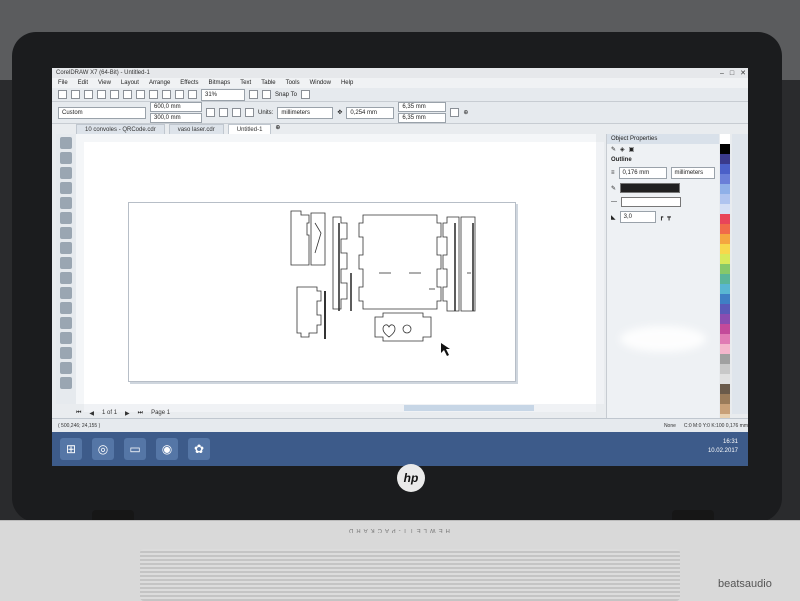  Describe the element at coordinates (104, 83) in the screenshot. I see `menu-view: View` at that location.